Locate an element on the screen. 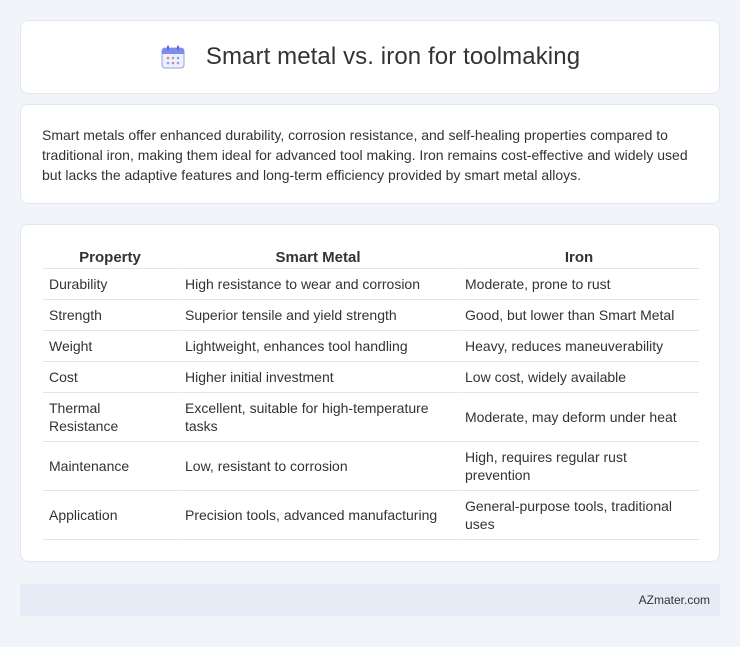 The width and height of the screenshot is (740, 647). iron-cell: Good, but lower than Smart Metal is located at coordinates (578, 315).